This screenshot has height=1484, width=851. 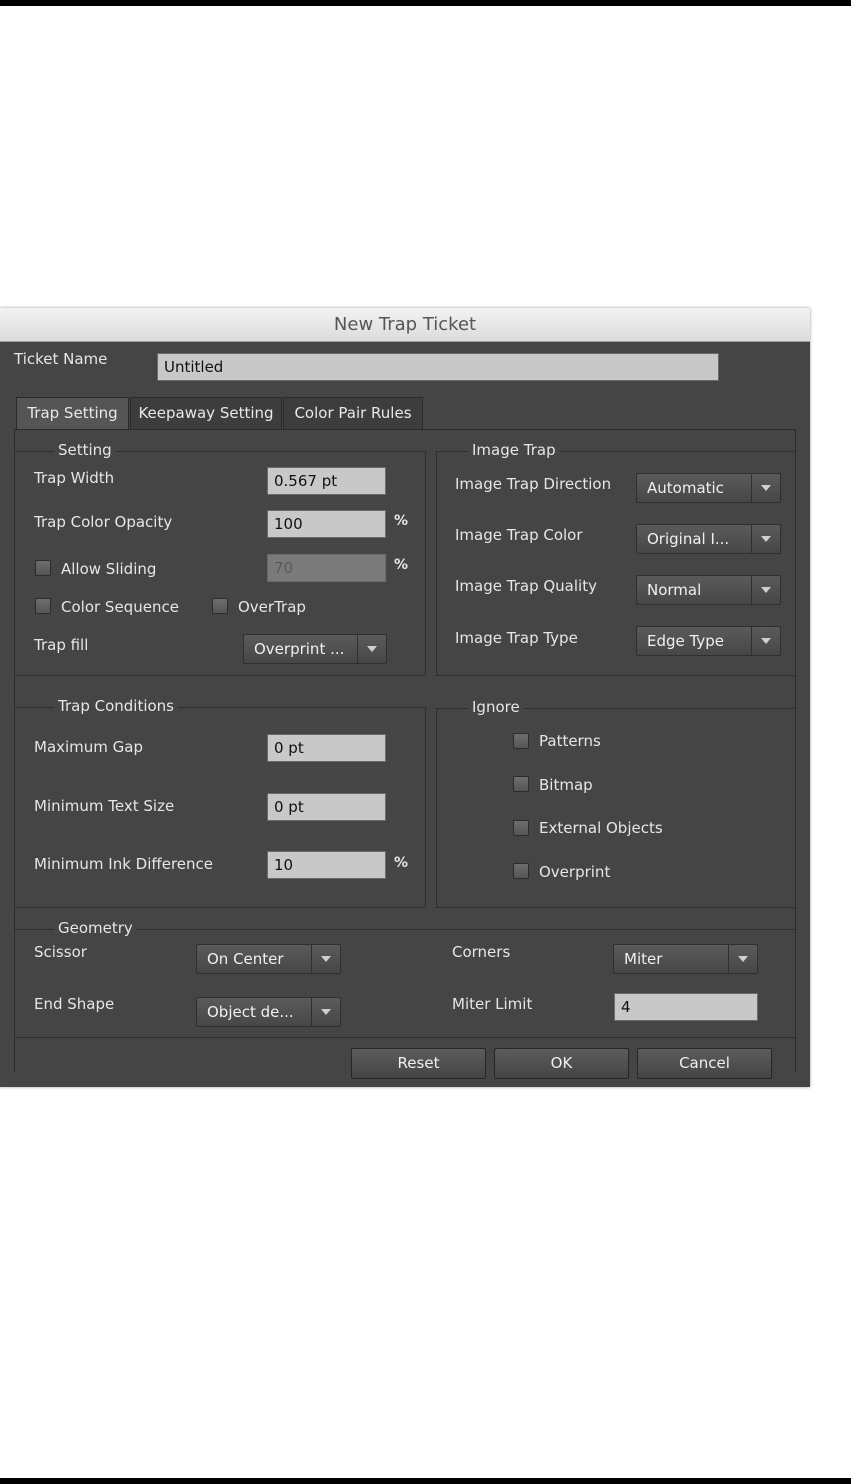 I want to click on page-bottom-rule, so click(x=425, y=1481).